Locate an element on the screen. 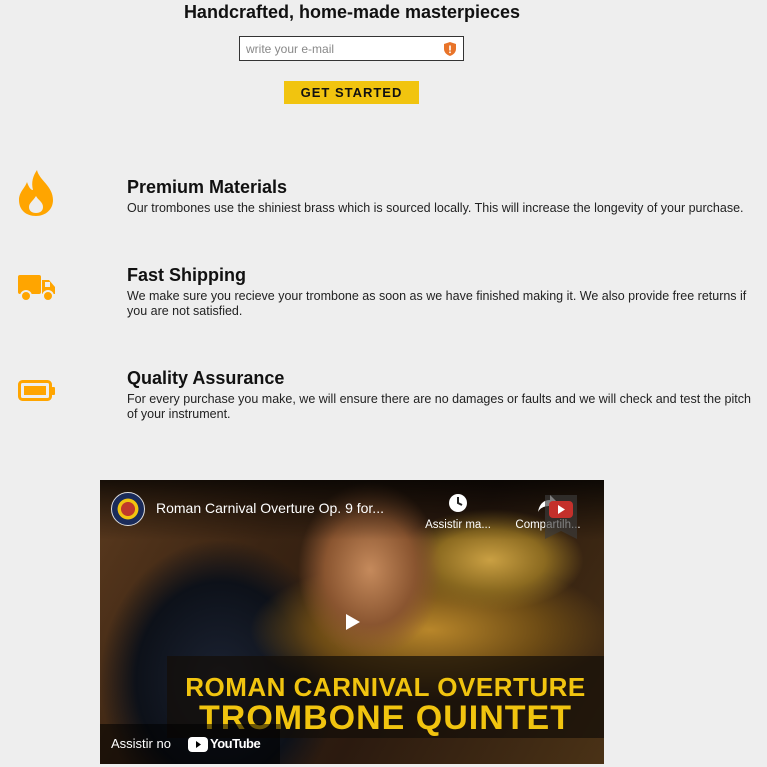 Image resolution: width=767 pixels, height=767 pixels. email-input is located at coordinates (338, 48).